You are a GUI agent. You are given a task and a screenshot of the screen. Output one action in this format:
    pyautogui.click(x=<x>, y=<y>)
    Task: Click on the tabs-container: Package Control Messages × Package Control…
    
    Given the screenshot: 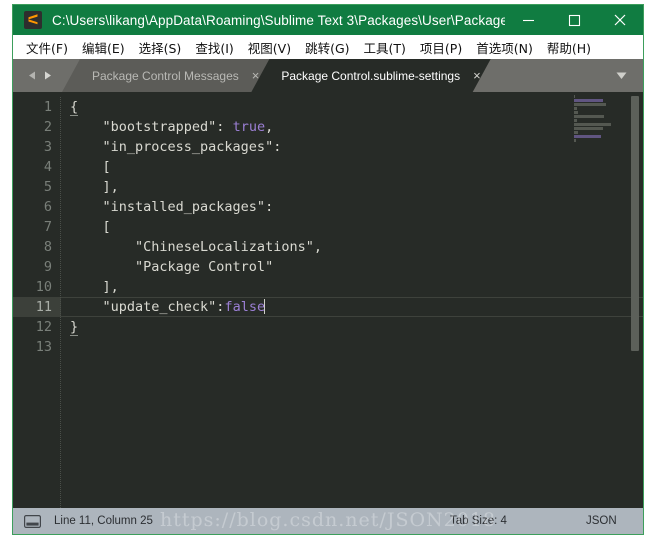 What is the action you would take?
    pyautogui.click(x=276, y=75)
    